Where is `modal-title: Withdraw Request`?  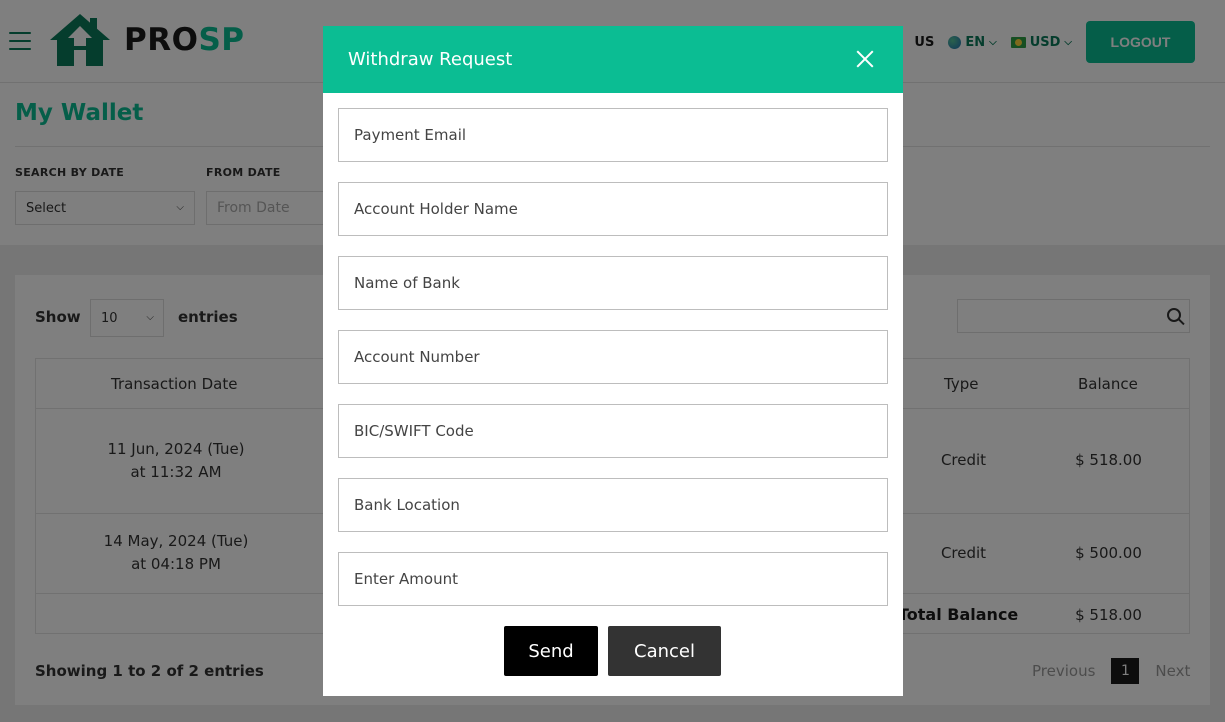 modal-title: Withdraw Request is located at coordinates (430, 59).